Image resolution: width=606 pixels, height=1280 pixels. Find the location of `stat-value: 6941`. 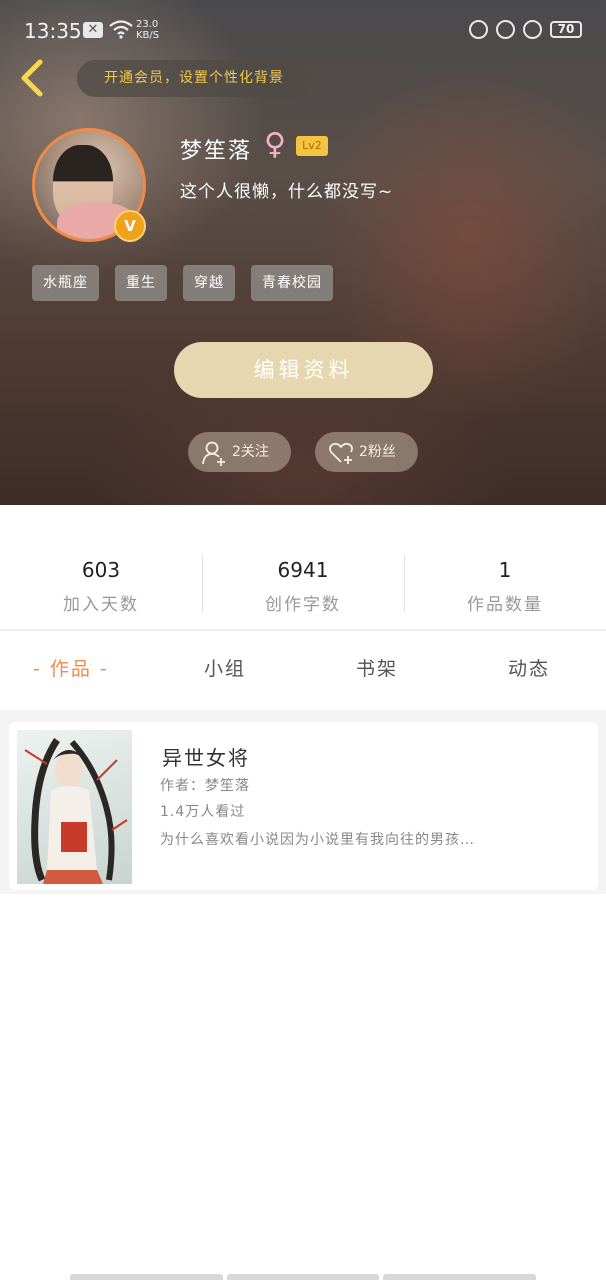

stat-value: 6941 is located at coordinates (303, 570).